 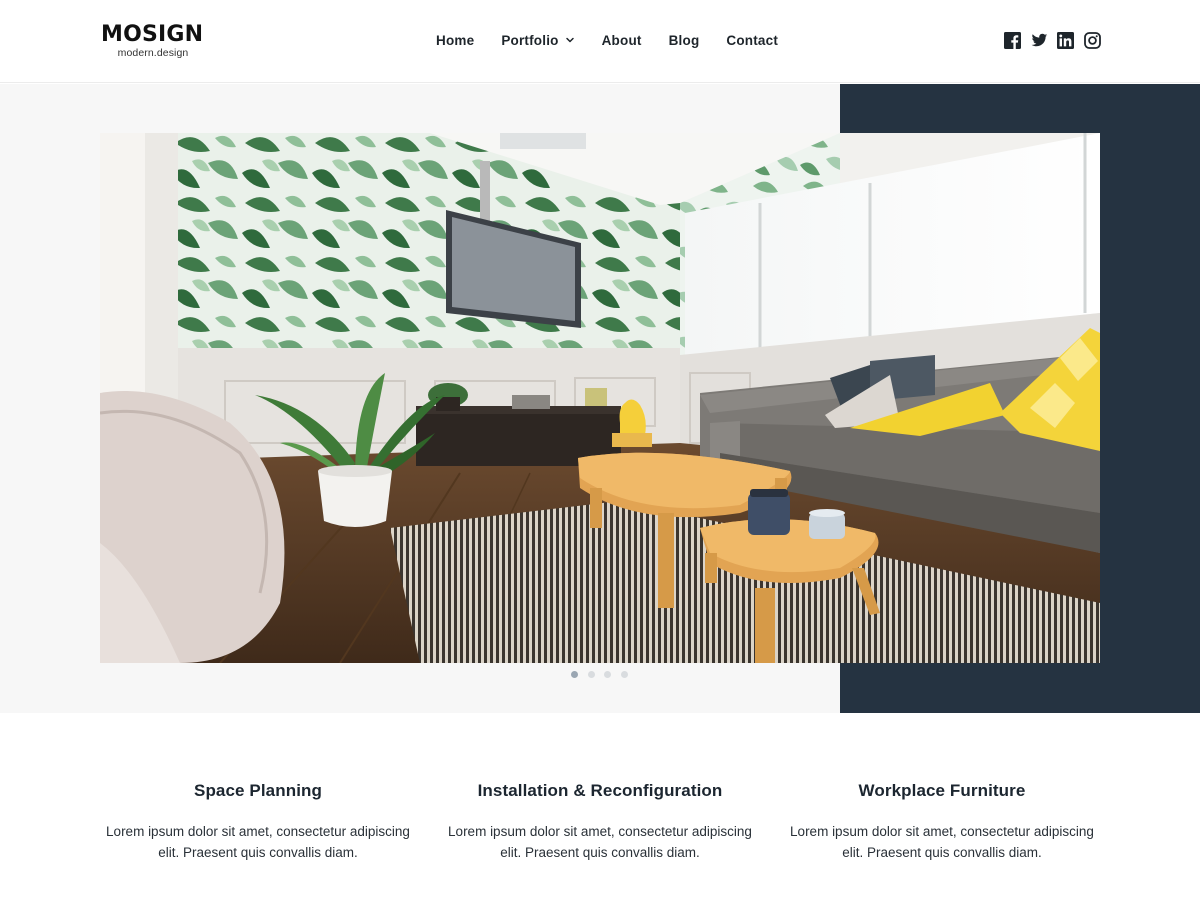 I want to click on nav-item-blog: Blog, so click(x=684, y=40).